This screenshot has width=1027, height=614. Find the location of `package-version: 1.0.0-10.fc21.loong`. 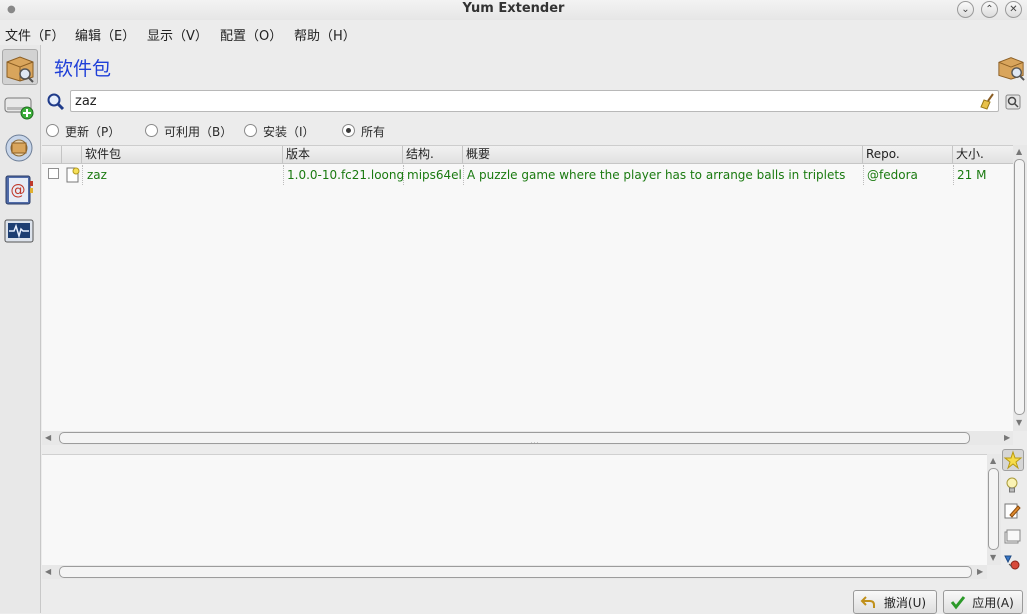

package-version: 1.0.0-10.fc21.loong is located at coordinates (345, 175).